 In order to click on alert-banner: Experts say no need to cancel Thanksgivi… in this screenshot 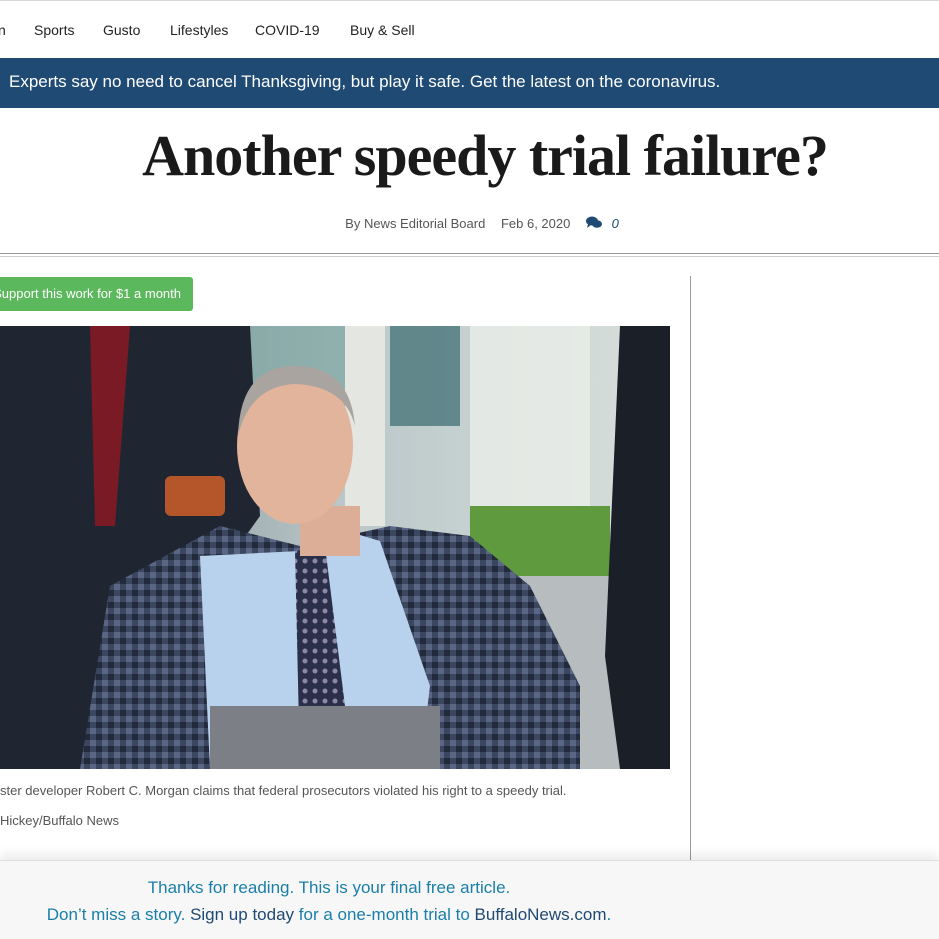, I will do `click(469, 83)`.